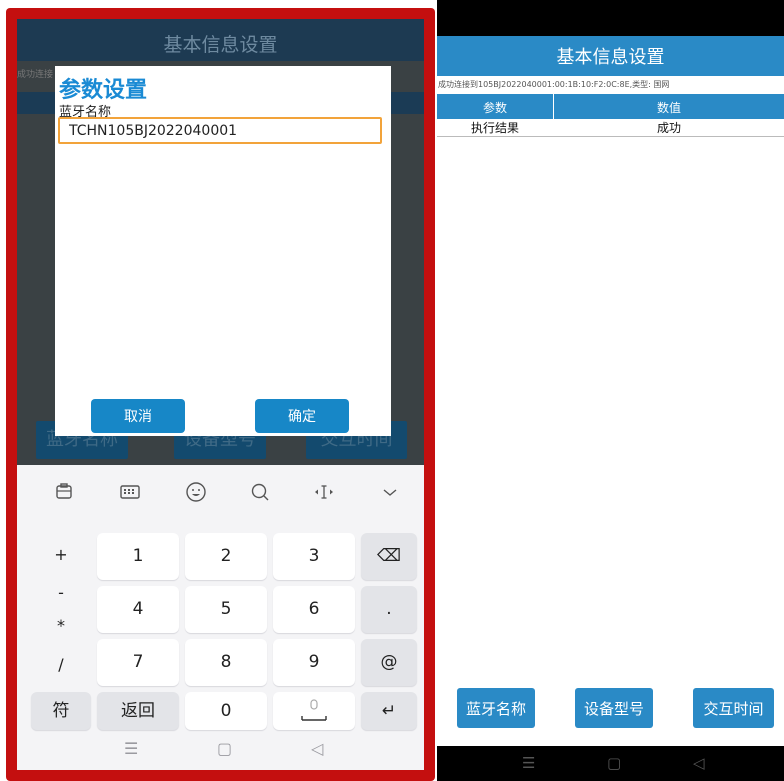 The height and width of the screenshot is (781, 784). What do you see at coordinates (390, 492) in the screenshot?
I see `collapse-icon` at bounding box center [390, 492].